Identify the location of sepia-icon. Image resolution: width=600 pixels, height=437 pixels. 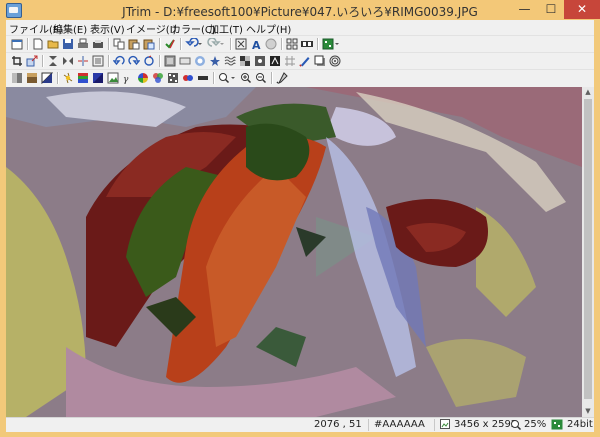
(32, 78).